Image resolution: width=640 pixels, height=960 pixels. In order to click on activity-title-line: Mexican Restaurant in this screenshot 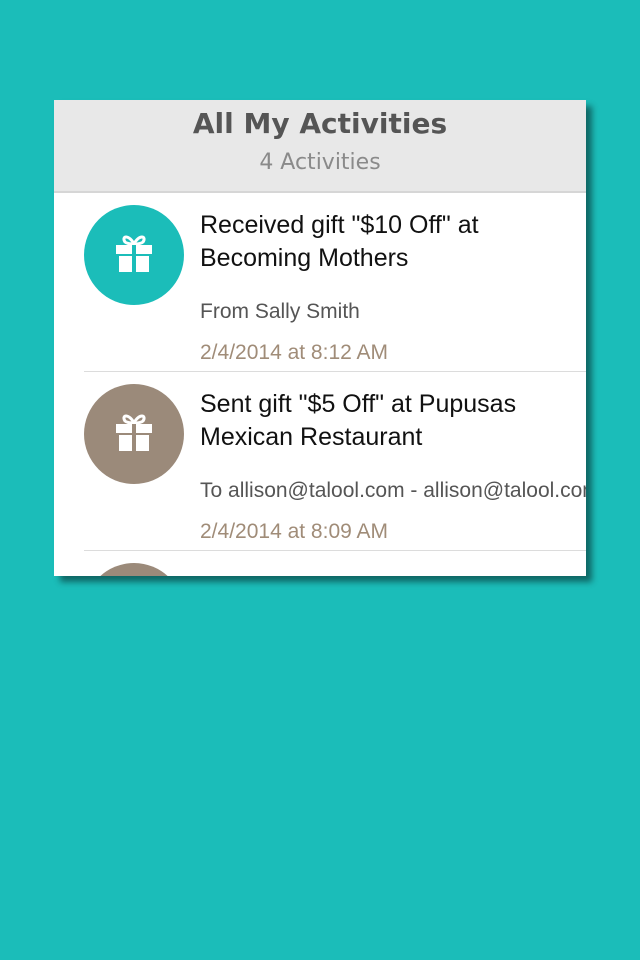, I will do `click(311, 437)`.